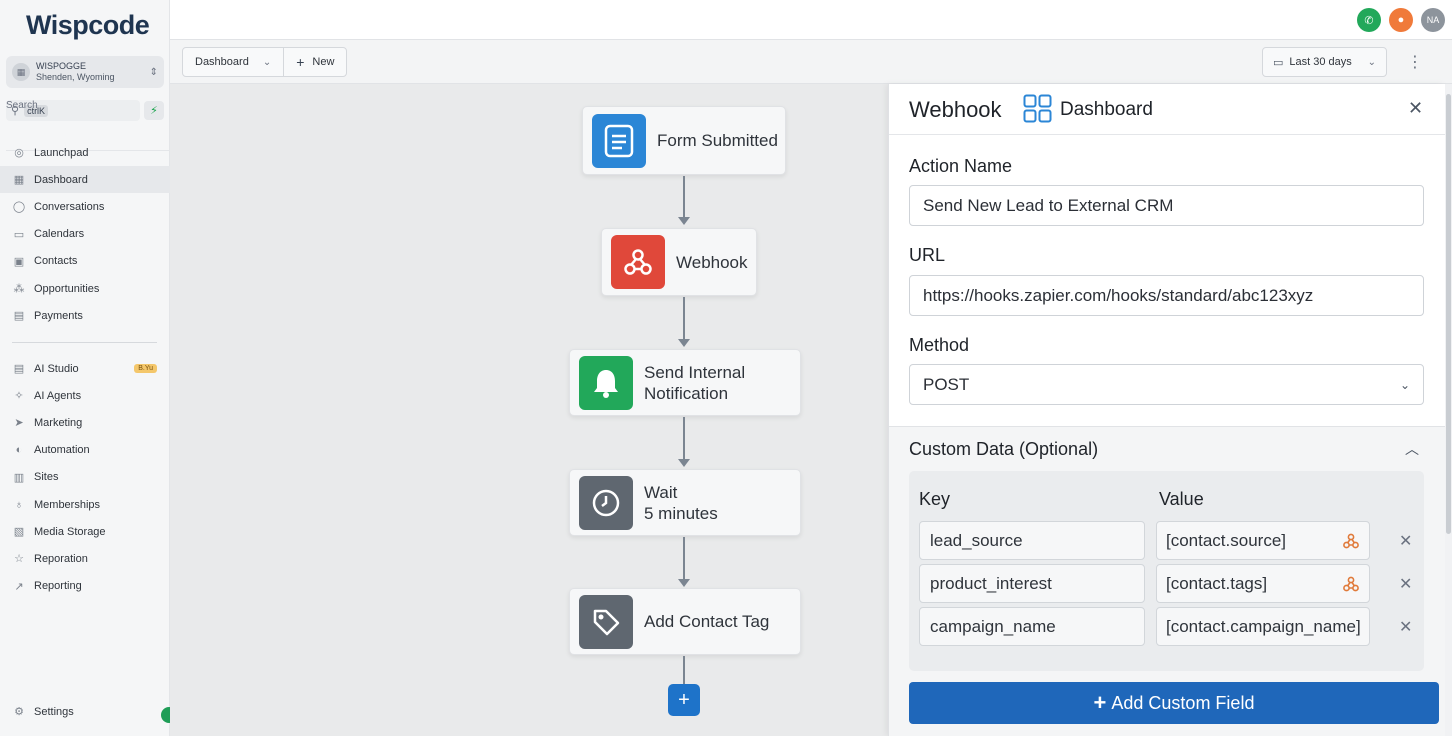 Image resolution: width=1452 pixels, height=736 pixels. What do you see at coordinates (1032, 540) in the screenshot?
I see `key-input: lead_source` at bounding box center [1032, 540].